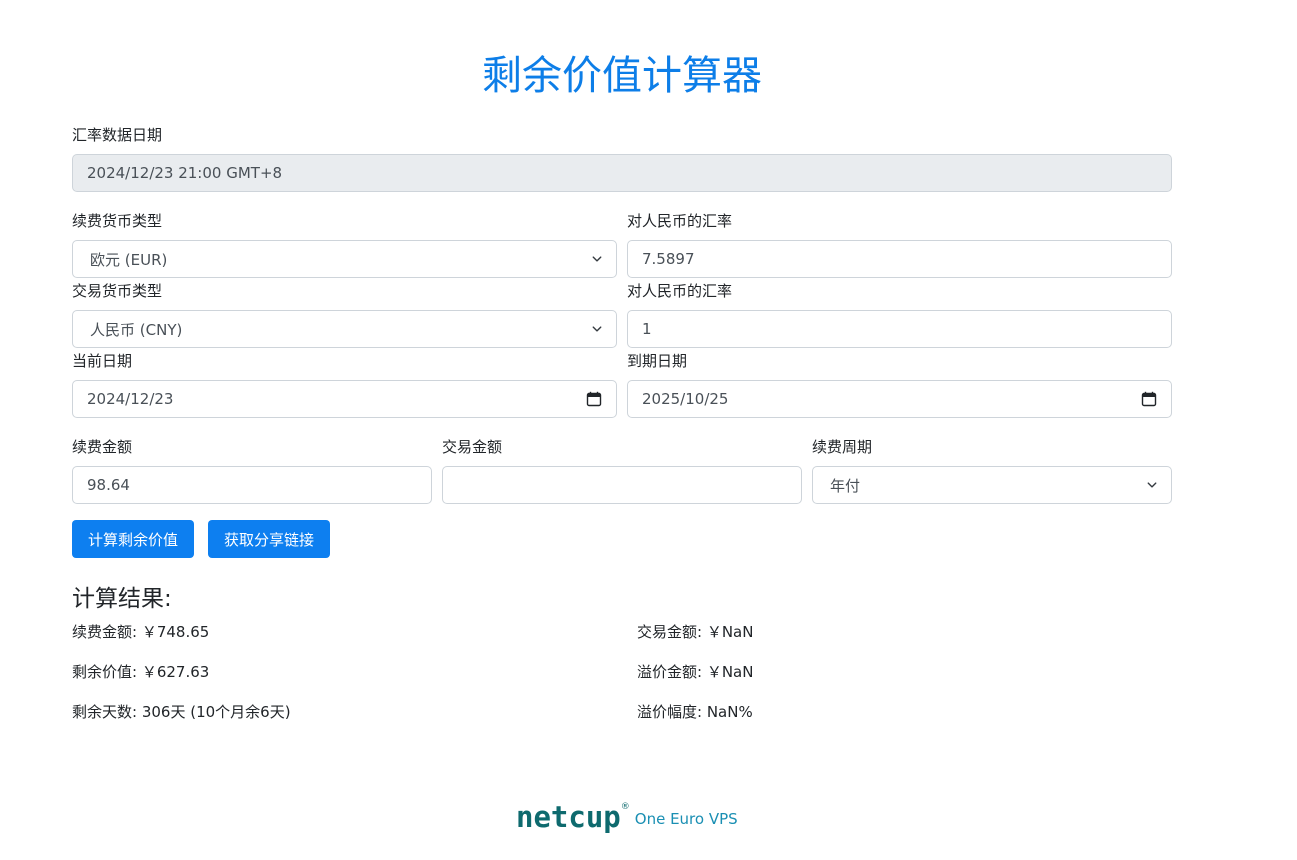 The image size is (1297, 860). What do you see at coordinates (117, 135) in the screenshot?
I see `rate-date-label: 汇率数据日期` at bounding box center [117, 135].